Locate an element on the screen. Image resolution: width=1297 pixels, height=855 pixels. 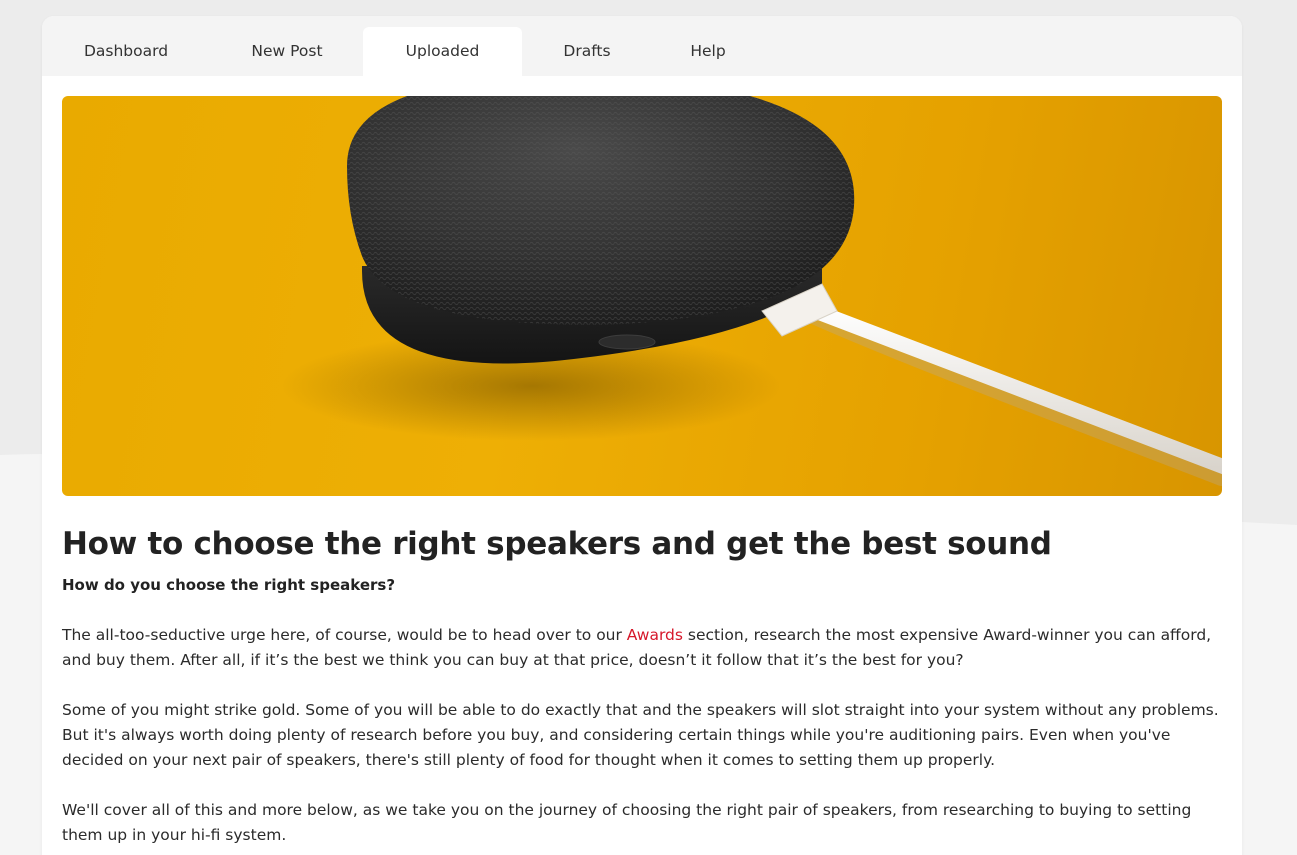
tab-new-post: New Post is located at coordinates (287, 51).